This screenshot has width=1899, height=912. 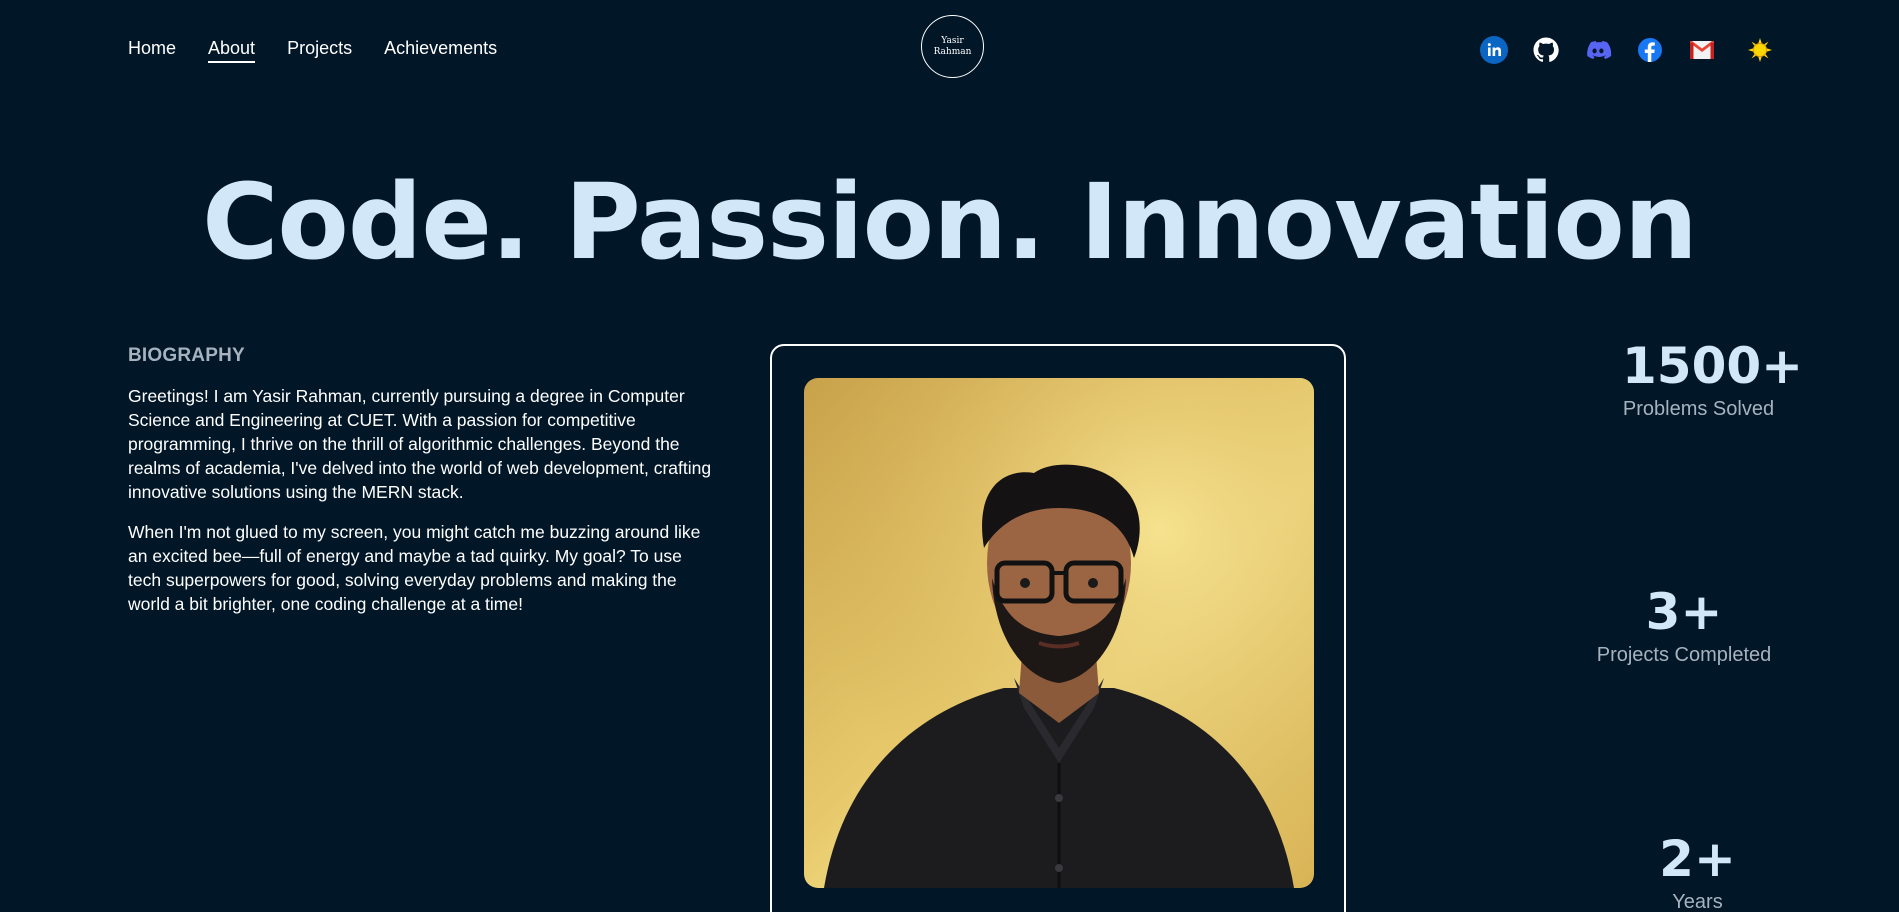 I want to click on github-icon, so click(x=1546, y=50).